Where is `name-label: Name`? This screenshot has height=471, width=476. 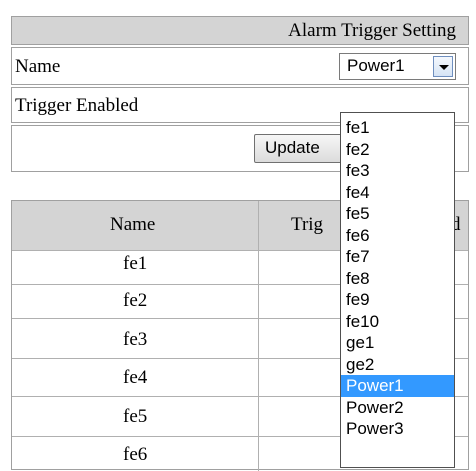 name-label: Name is located at coordinates (38, 66).